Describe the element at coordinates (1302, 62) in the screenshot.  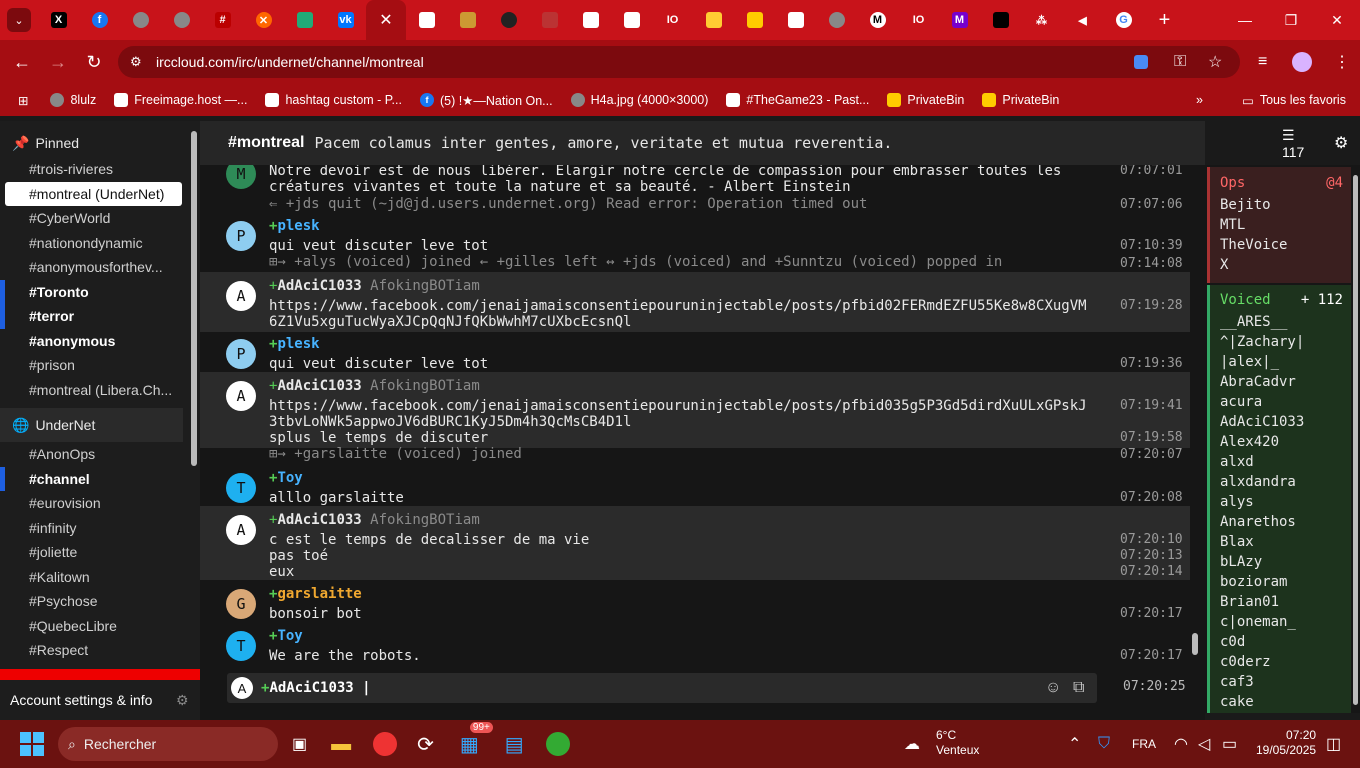
I see `avatar` at that location.